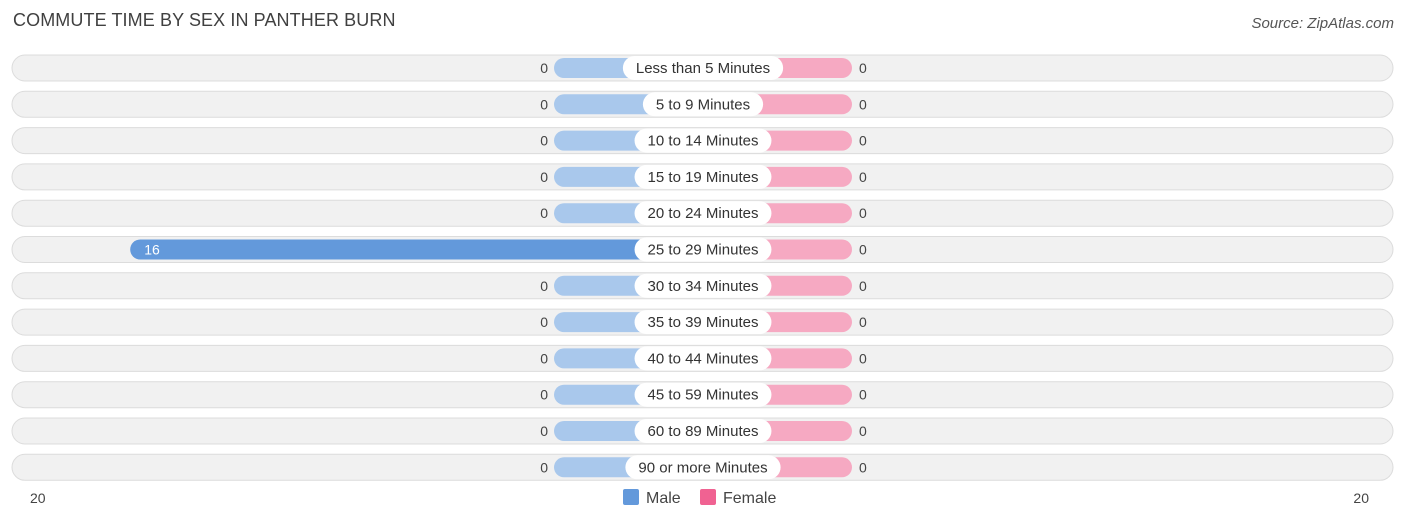 The width and height of the screenshot is (1406, 523). I want to click on chart-row: 0 0 15 to 19 Minutes, so click(702, 177).